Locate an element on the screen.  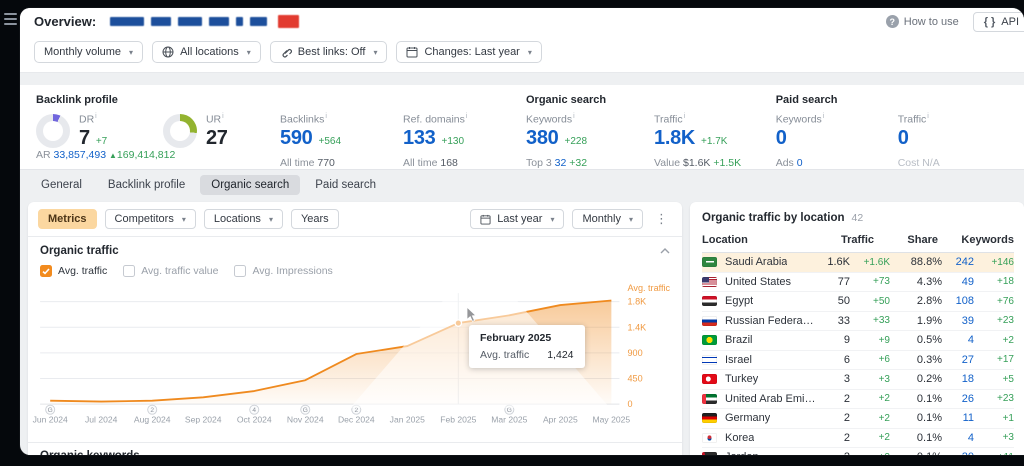
tab-backlink-profile: Backlink profile is located at coordinates (146, 185).